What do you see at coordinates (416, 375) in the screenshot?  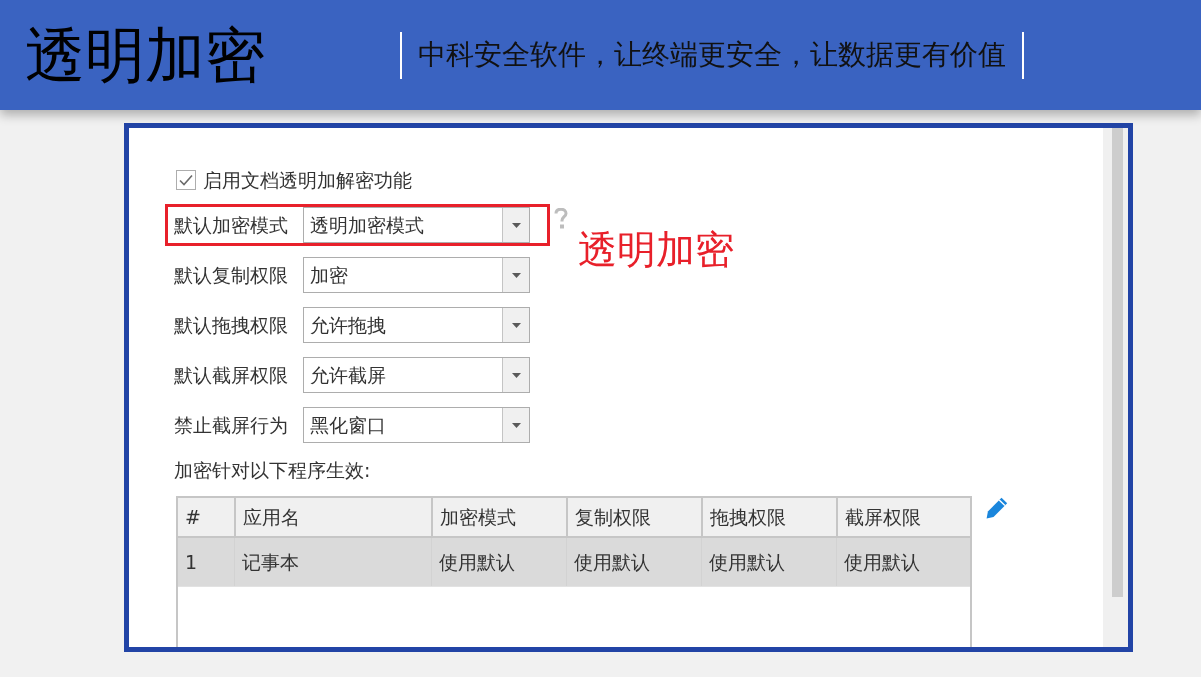 I see `dropdown: 允许截屏` at bounding box center [416, 375].